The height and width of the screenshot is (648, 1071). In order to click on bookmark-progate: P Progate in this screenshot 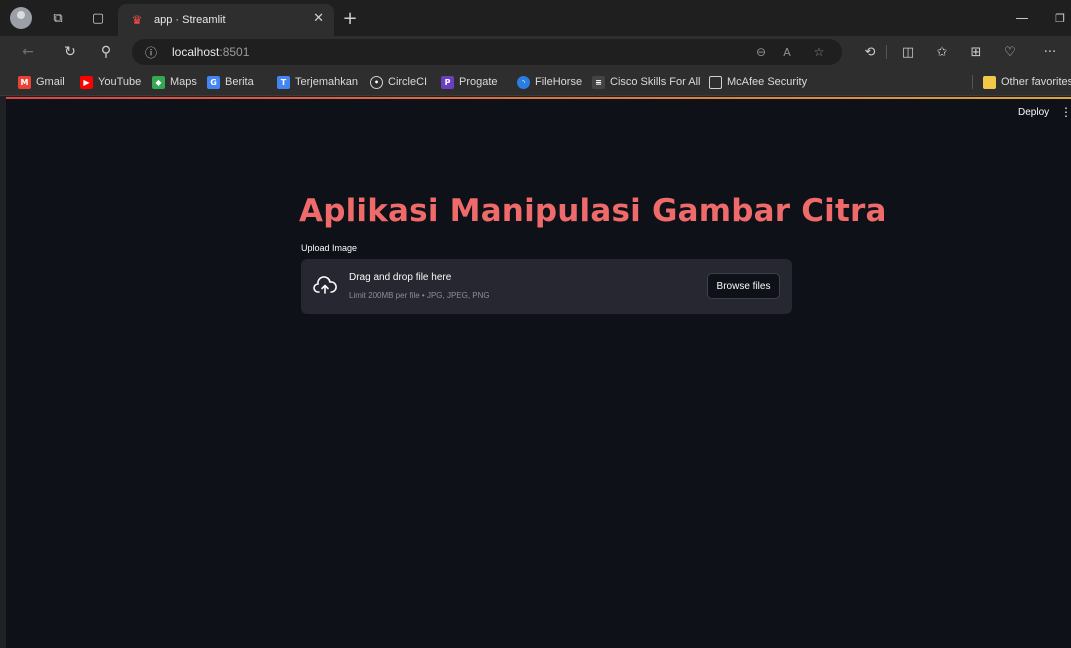, I will do `click(469, 82)`.